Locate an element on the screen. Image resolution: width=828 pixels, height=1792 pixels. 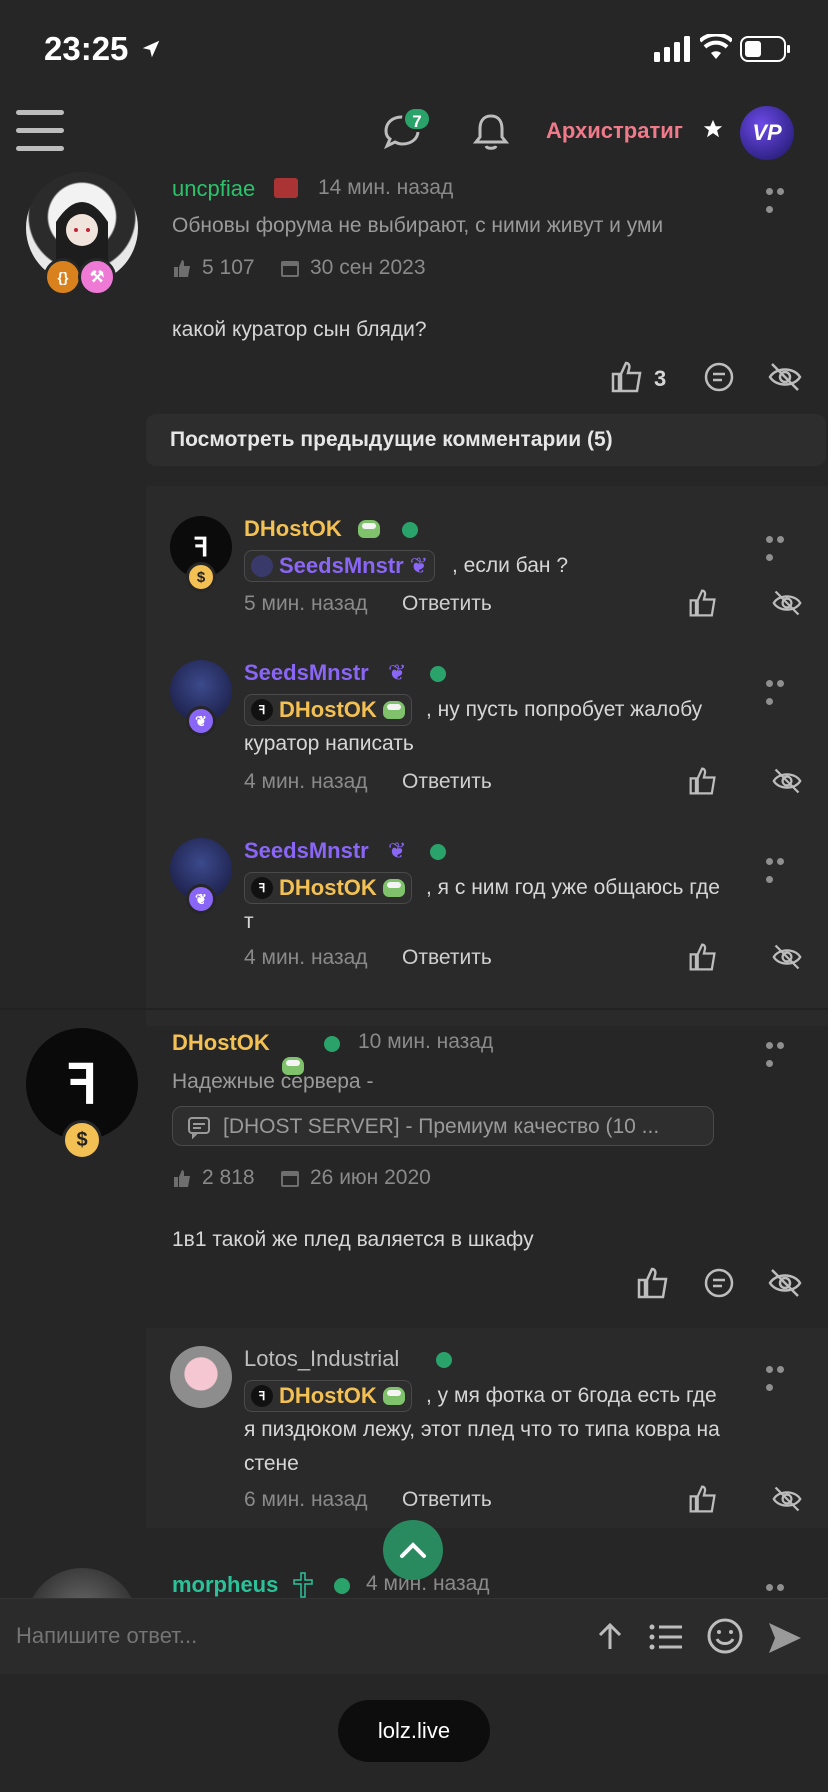
status-bar: 23:25 is located at coordinates (414, 50).